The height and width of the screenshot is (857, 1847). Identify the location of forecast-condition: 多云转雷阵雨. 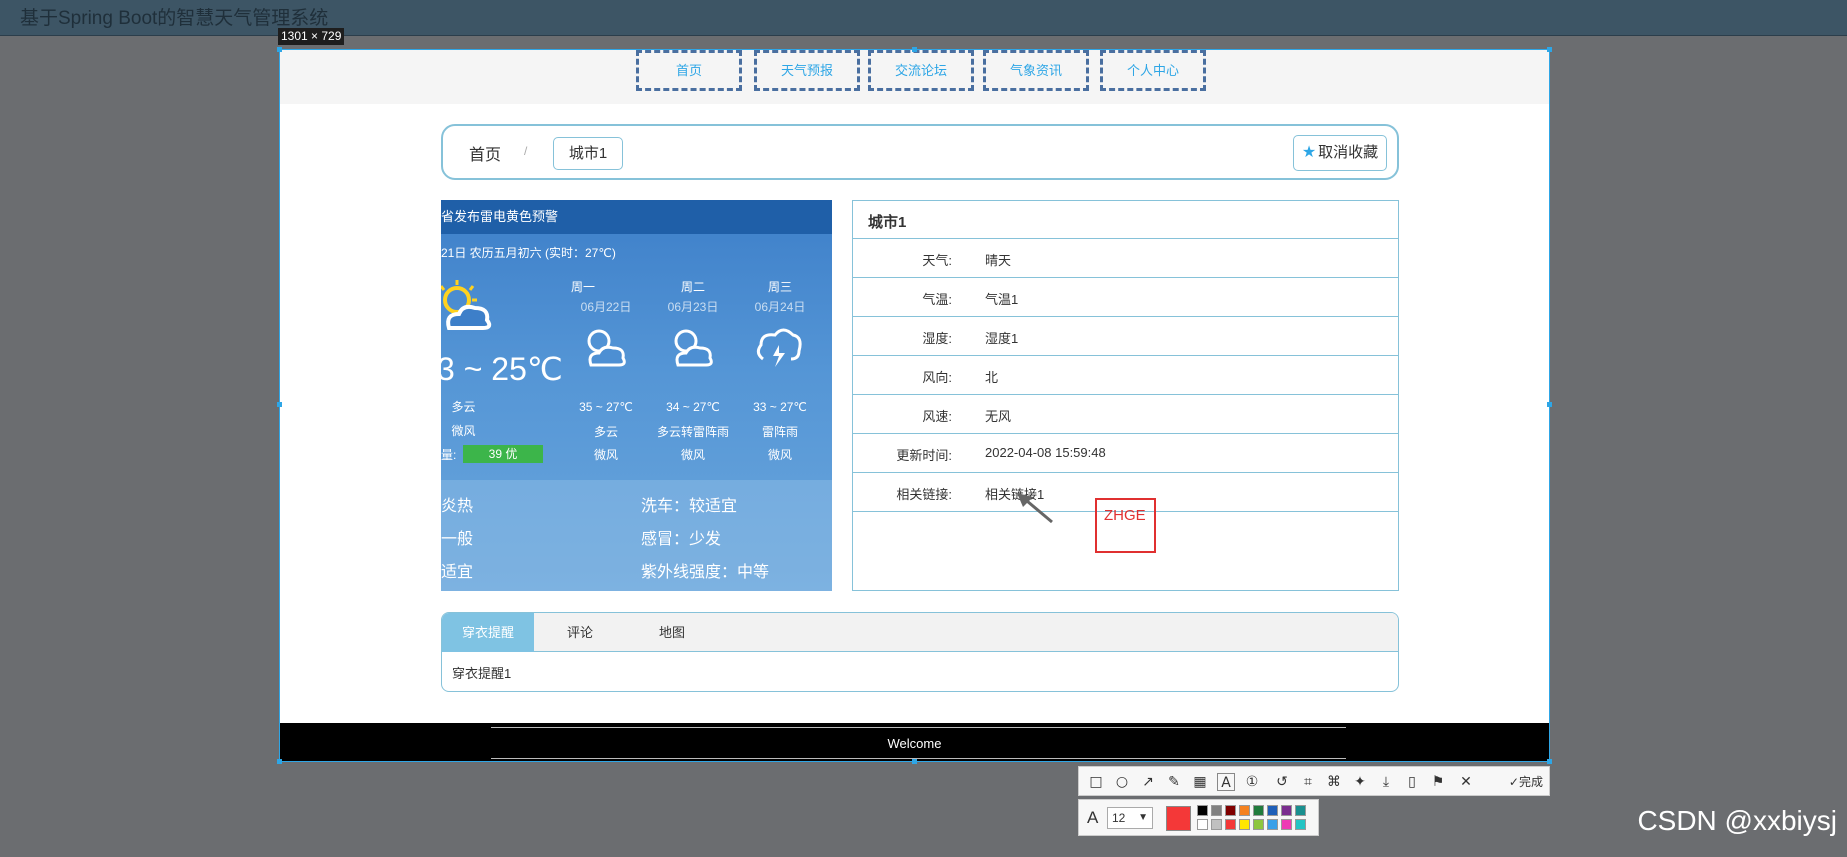
(692, 432).